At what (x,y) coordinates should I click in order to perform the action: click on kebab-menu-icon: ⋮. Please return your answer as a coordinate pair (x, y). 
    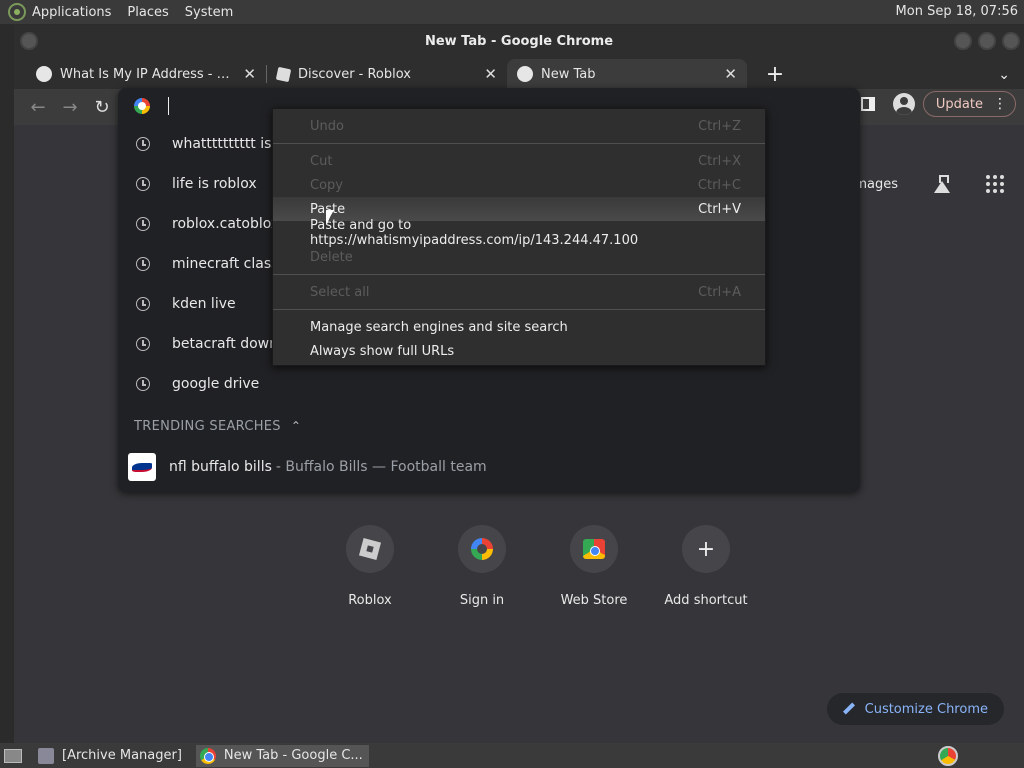
    Looking at the image, I should click on (1000, 104).